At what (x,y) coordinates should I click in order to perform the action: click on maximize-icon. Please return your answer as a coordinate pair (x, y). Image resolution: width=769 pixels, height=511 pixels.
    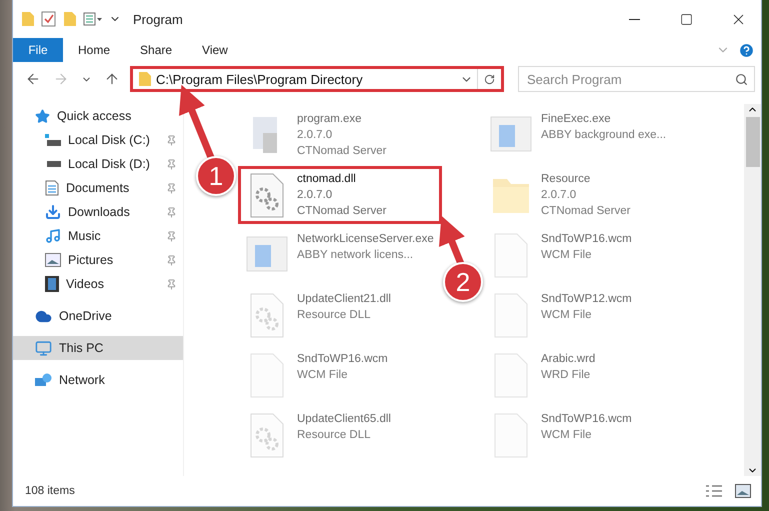
    Looking at the image, I should click on (686, 19).